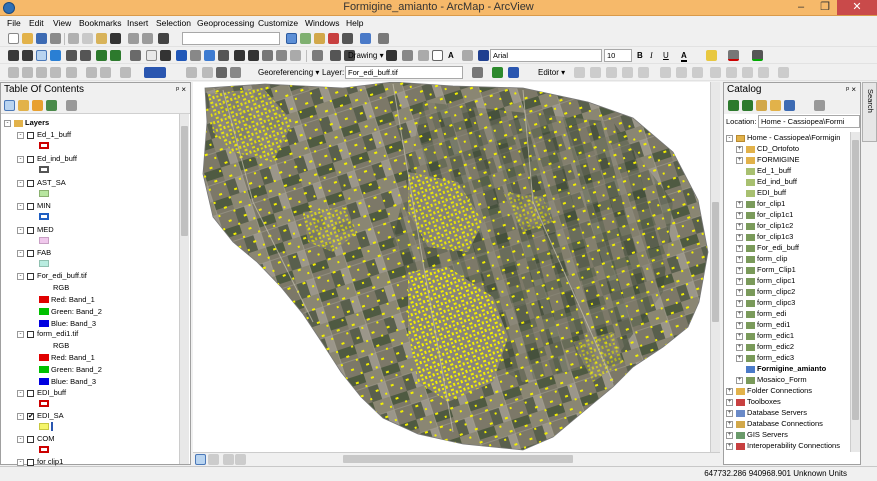 This screenshot has height=481, width=877. I want to click on cut-icon, so click(73, 38).